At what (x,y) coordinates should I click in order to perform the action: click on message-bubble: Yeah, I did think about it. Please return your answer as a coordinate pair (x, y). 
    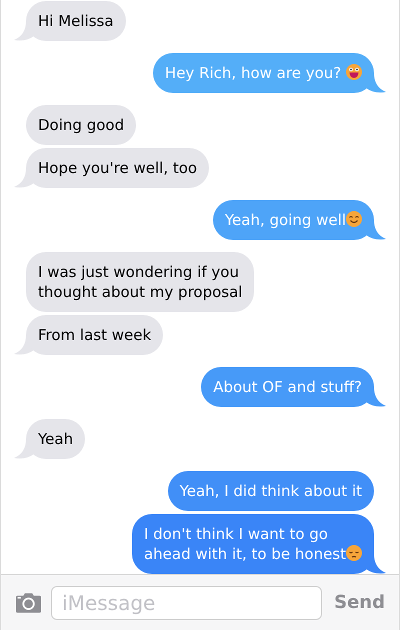
    Looking at the image, I should click on (271, 491).